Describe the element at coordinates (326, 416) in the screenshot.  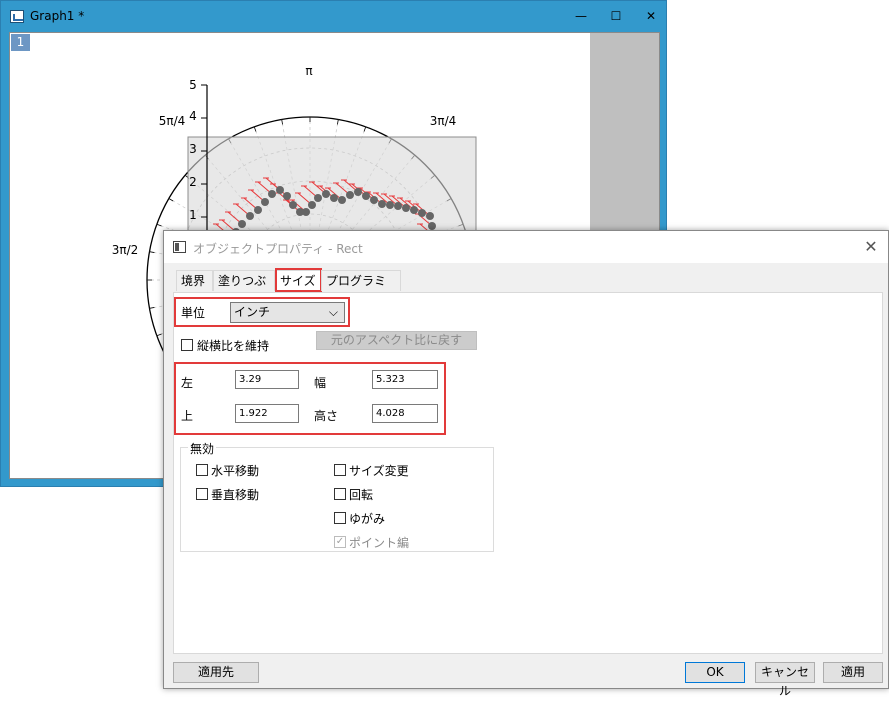
I see `height-label: 高さ` at that location.